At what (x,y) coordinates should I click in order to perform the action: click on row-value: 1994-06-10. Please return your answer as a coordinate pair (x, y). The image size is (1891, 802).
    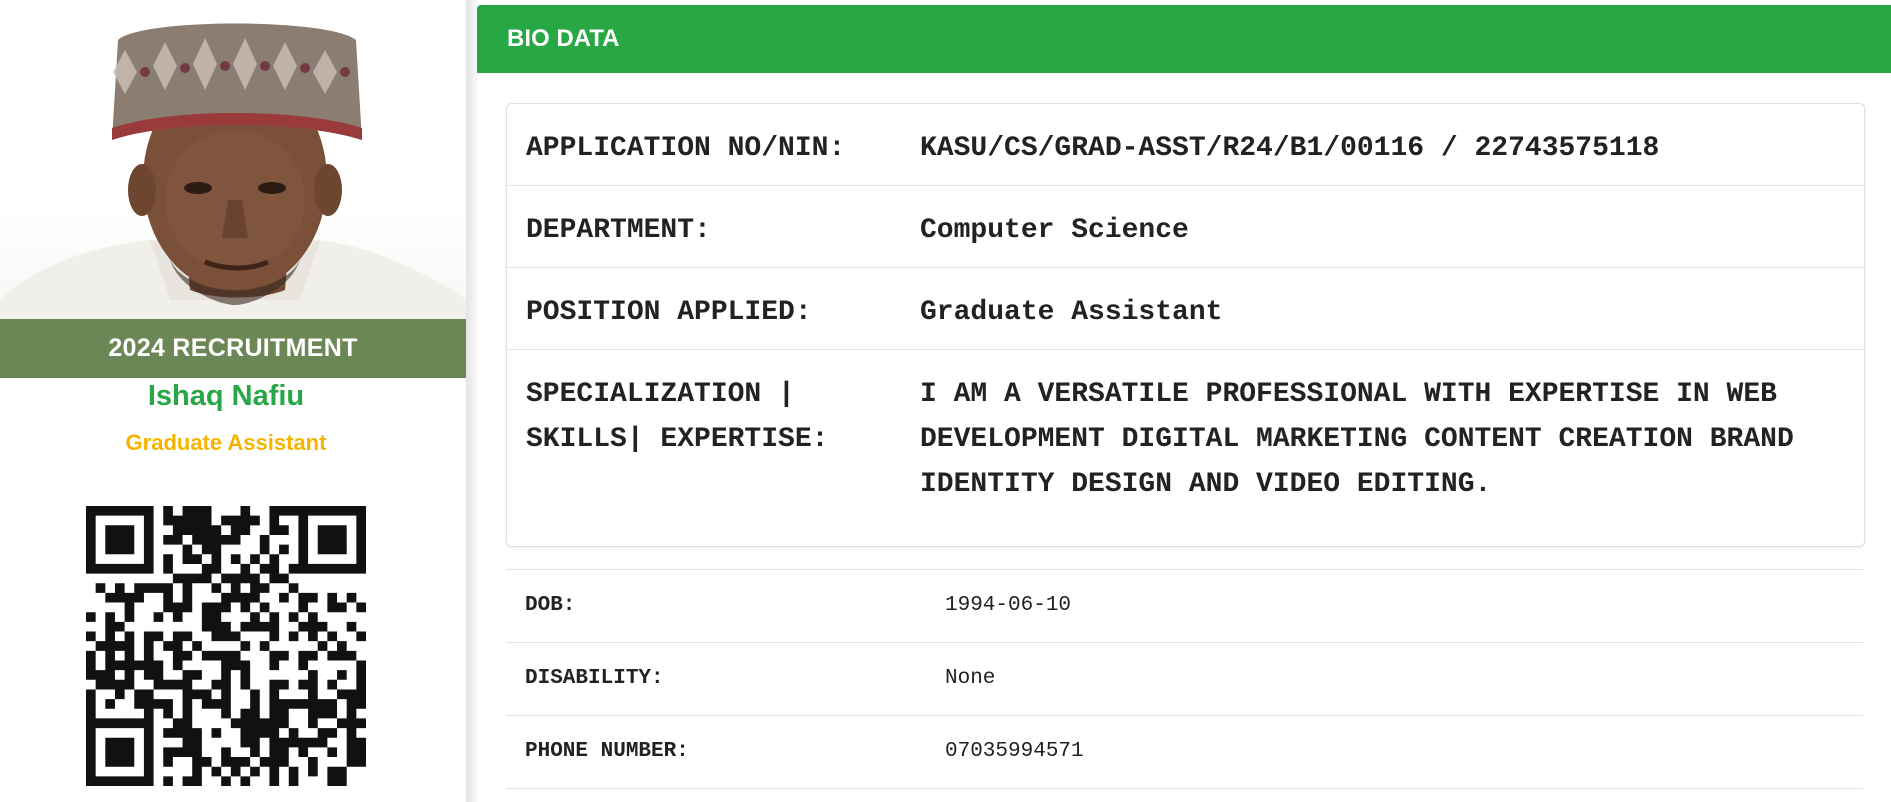
    Looking at the image, I should click on (1008, 605).